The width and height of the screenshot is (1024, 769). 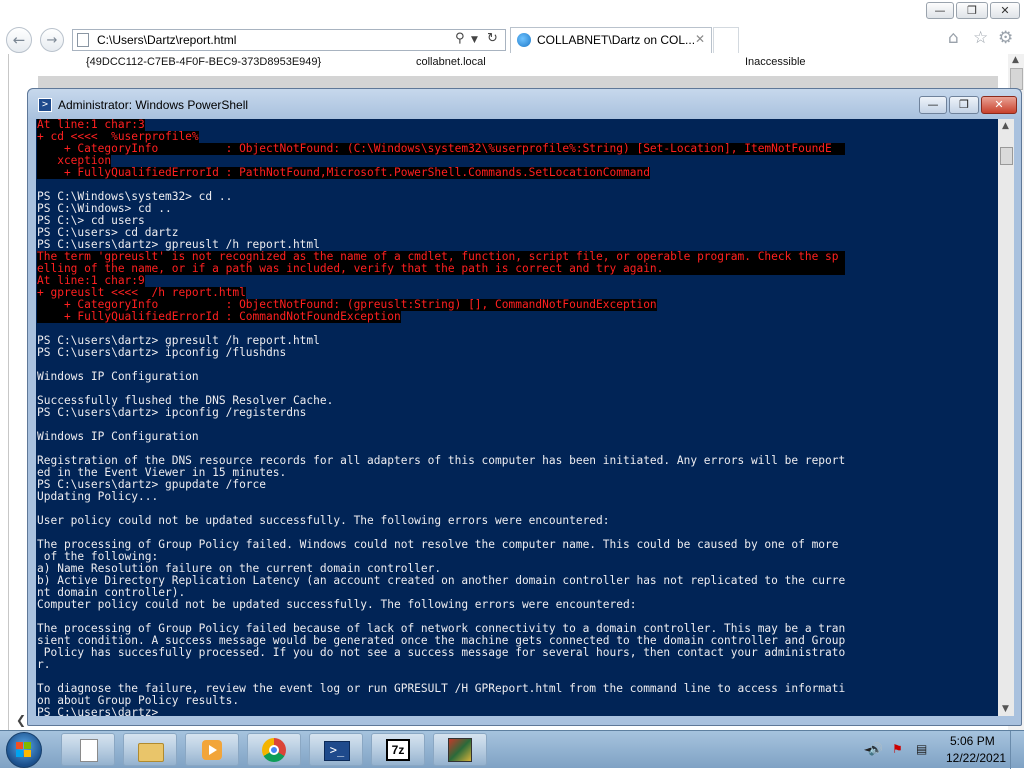 I want to click on console-line: PS C:\users\dartz> ipconfig /registerdns, so click(x=172, y=412).